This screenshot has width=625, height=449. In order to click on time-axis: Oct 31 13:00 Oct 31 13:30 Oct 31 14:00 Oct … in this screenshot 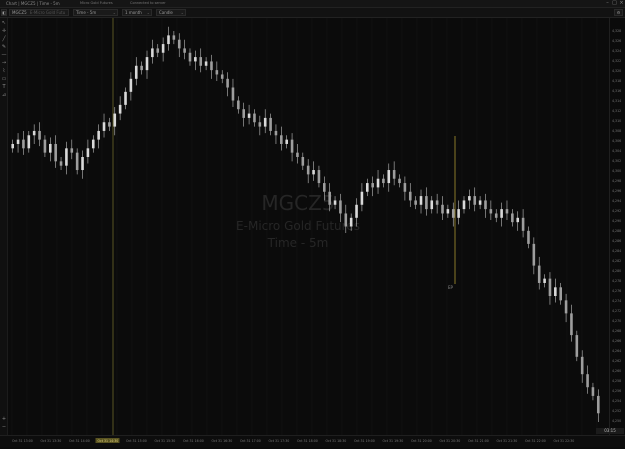, I will do `click(312, 441)`.